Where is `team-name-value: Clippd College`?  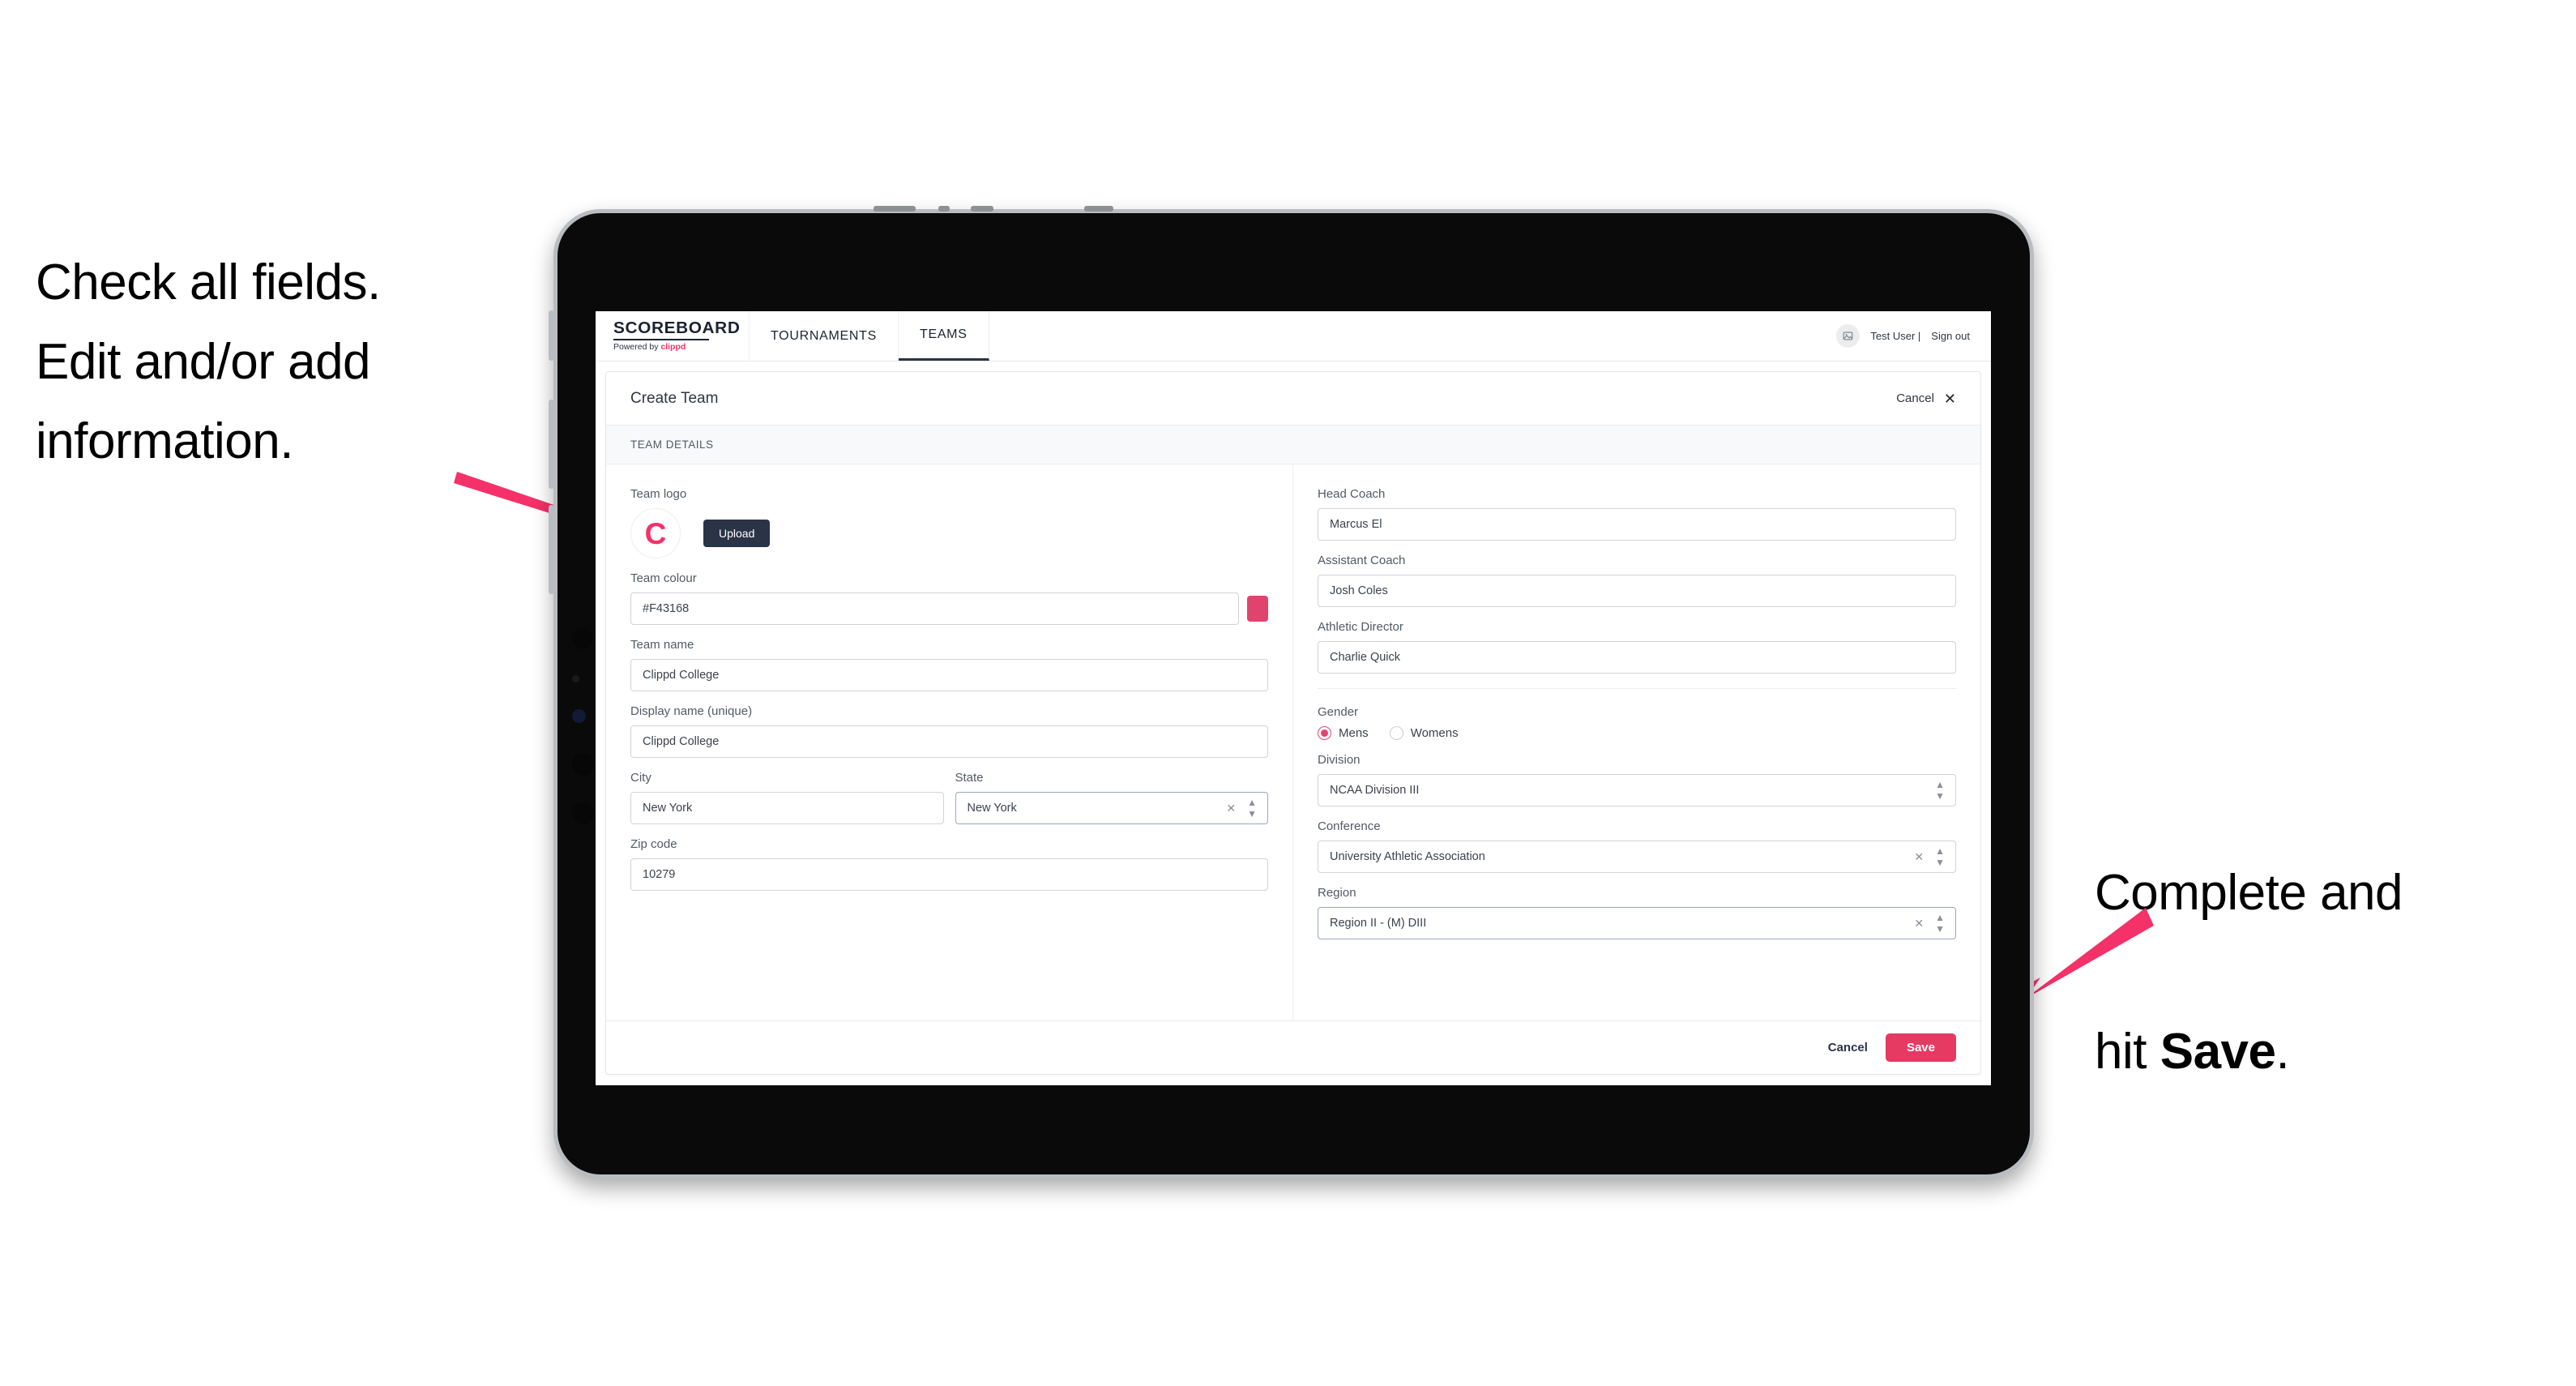 team-name-value: Clippd College is located at coordinates (681, 675).